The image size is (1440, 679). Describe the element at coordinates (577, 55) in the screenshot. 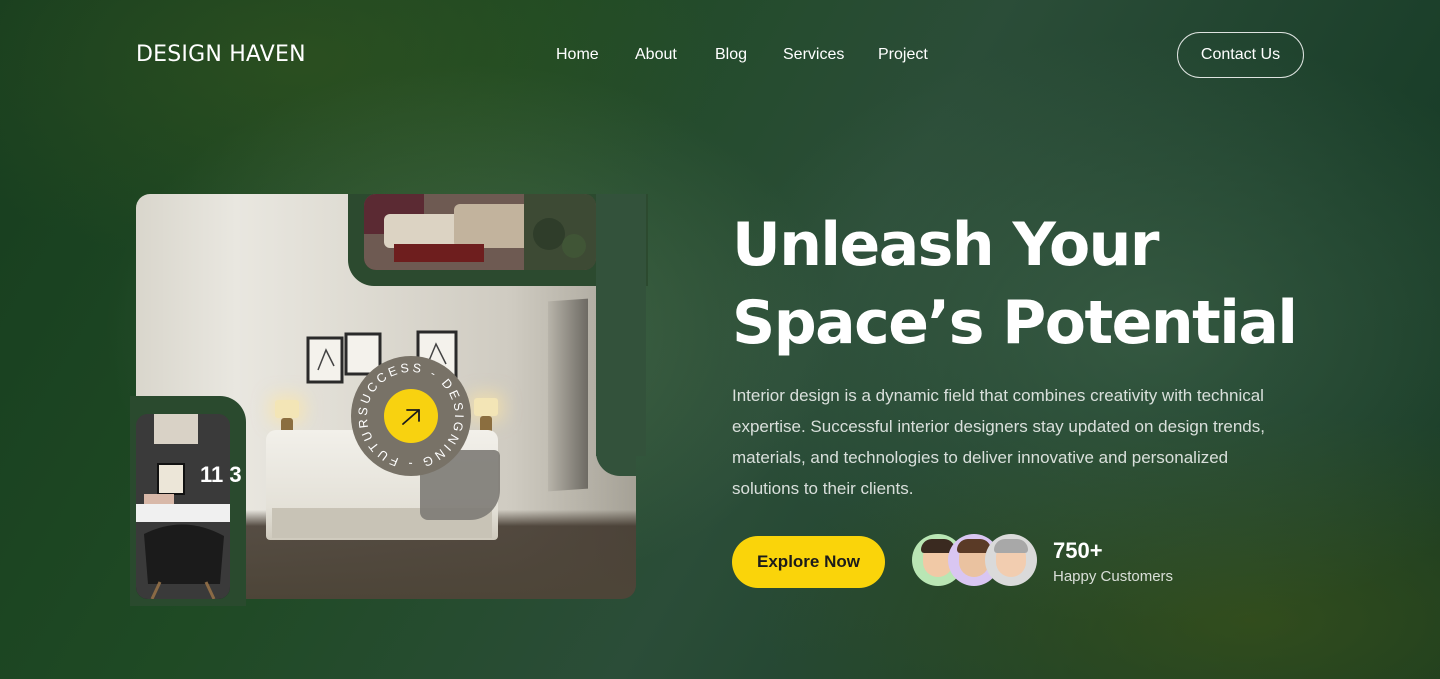

I see `nav-item-home: Home` at that location.